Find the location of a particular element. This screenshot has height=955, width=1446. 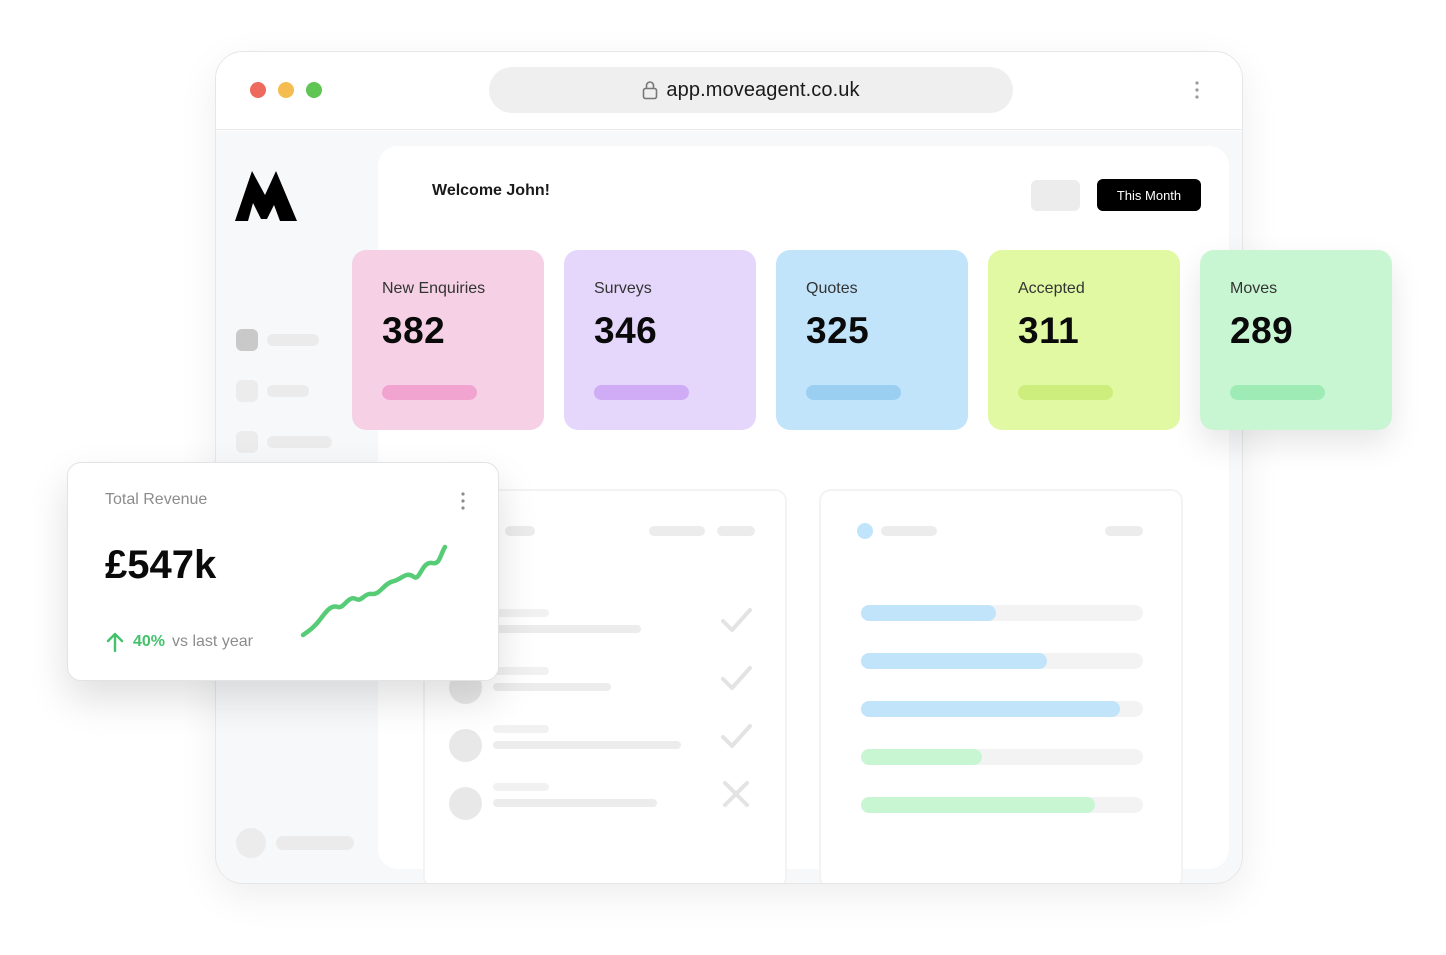

stat-label: Quotes is located at coordinates (832, 288).